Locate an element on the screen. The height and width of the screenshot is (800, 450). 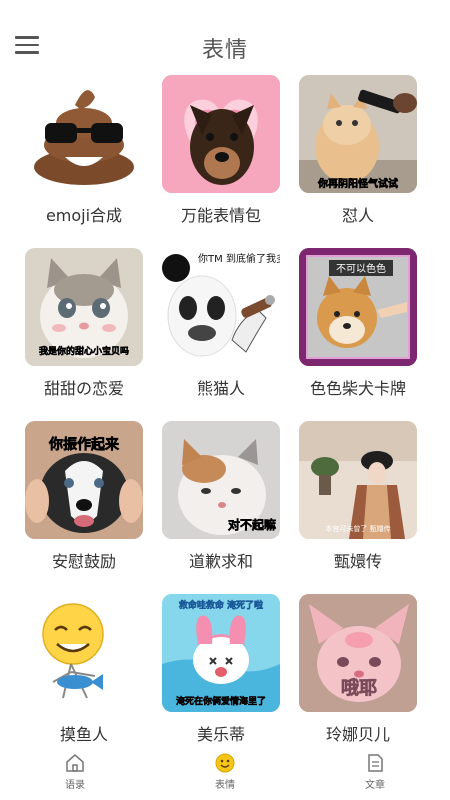
linabell-image: 哦耶 is located at coordinates (358, 653).